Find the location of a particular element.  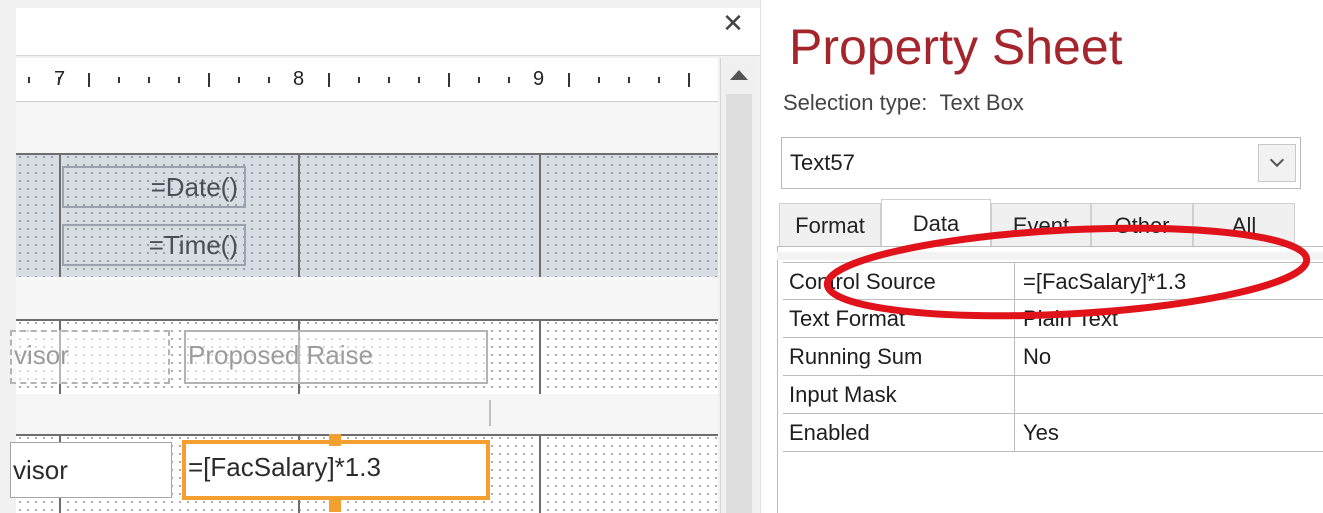

horizontal-ruler: 7 8 9 is located at coordinates (367, 80).